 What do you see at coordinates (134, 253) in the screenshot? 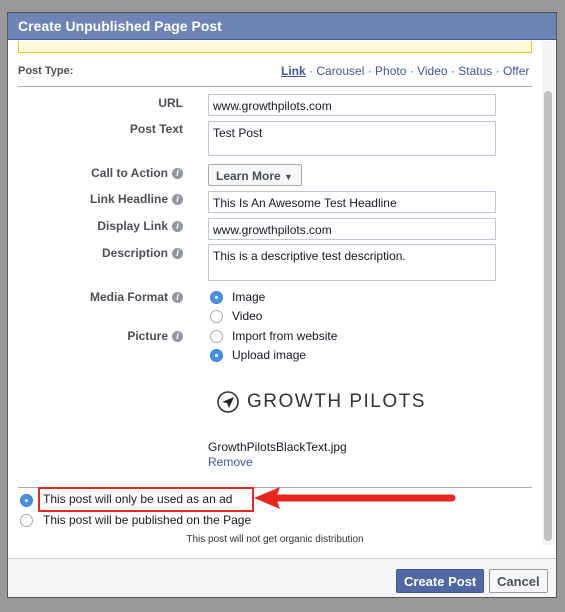
I see `description-label: Description` at bounding box center [134, 253].